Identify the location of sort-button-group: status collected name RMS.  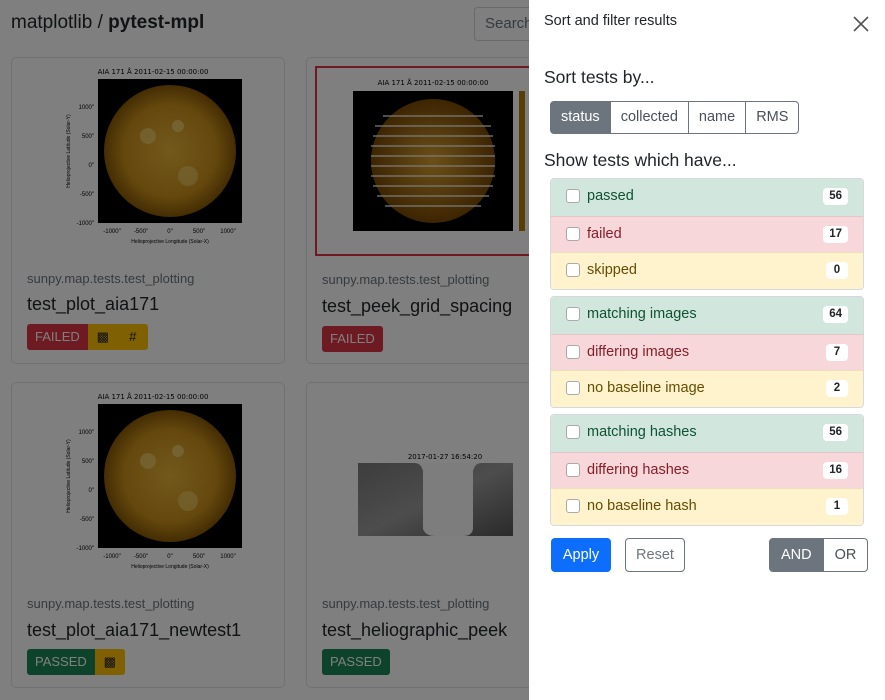
(675, 117).